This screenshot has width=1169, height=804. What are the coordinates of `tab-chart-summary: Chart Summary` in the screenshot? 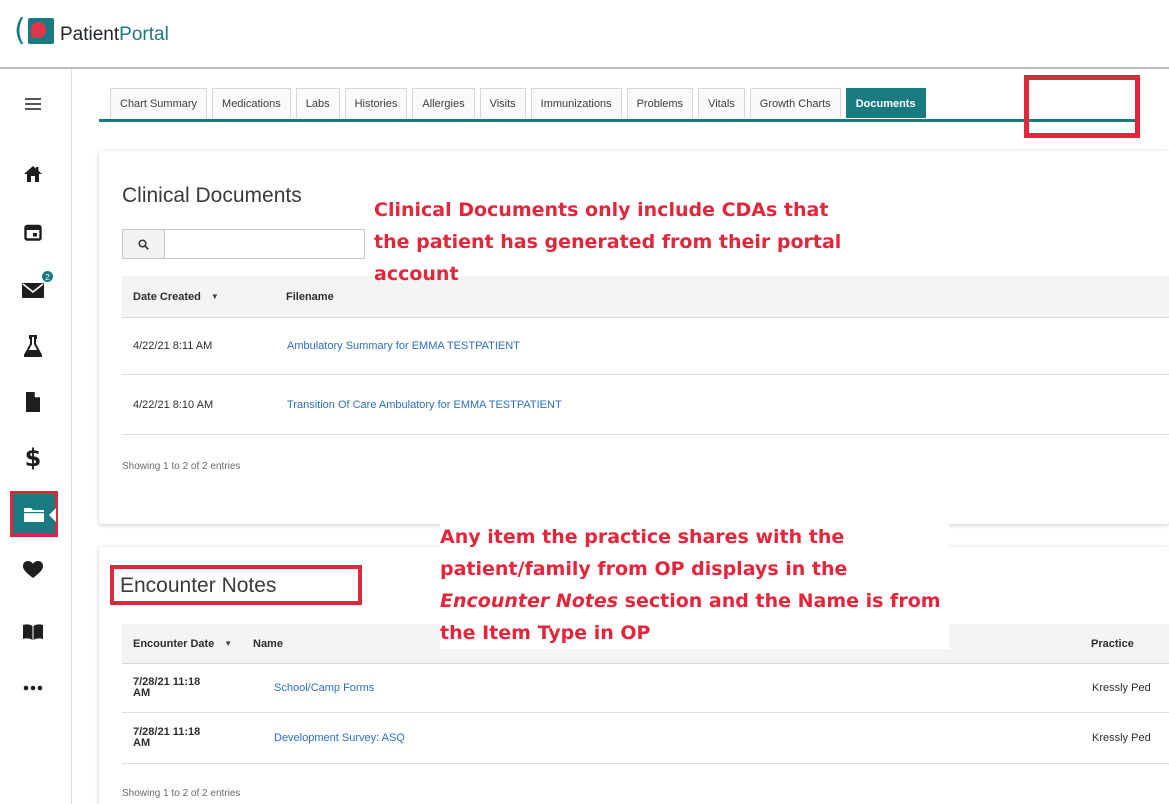 It's located at (159, 103).